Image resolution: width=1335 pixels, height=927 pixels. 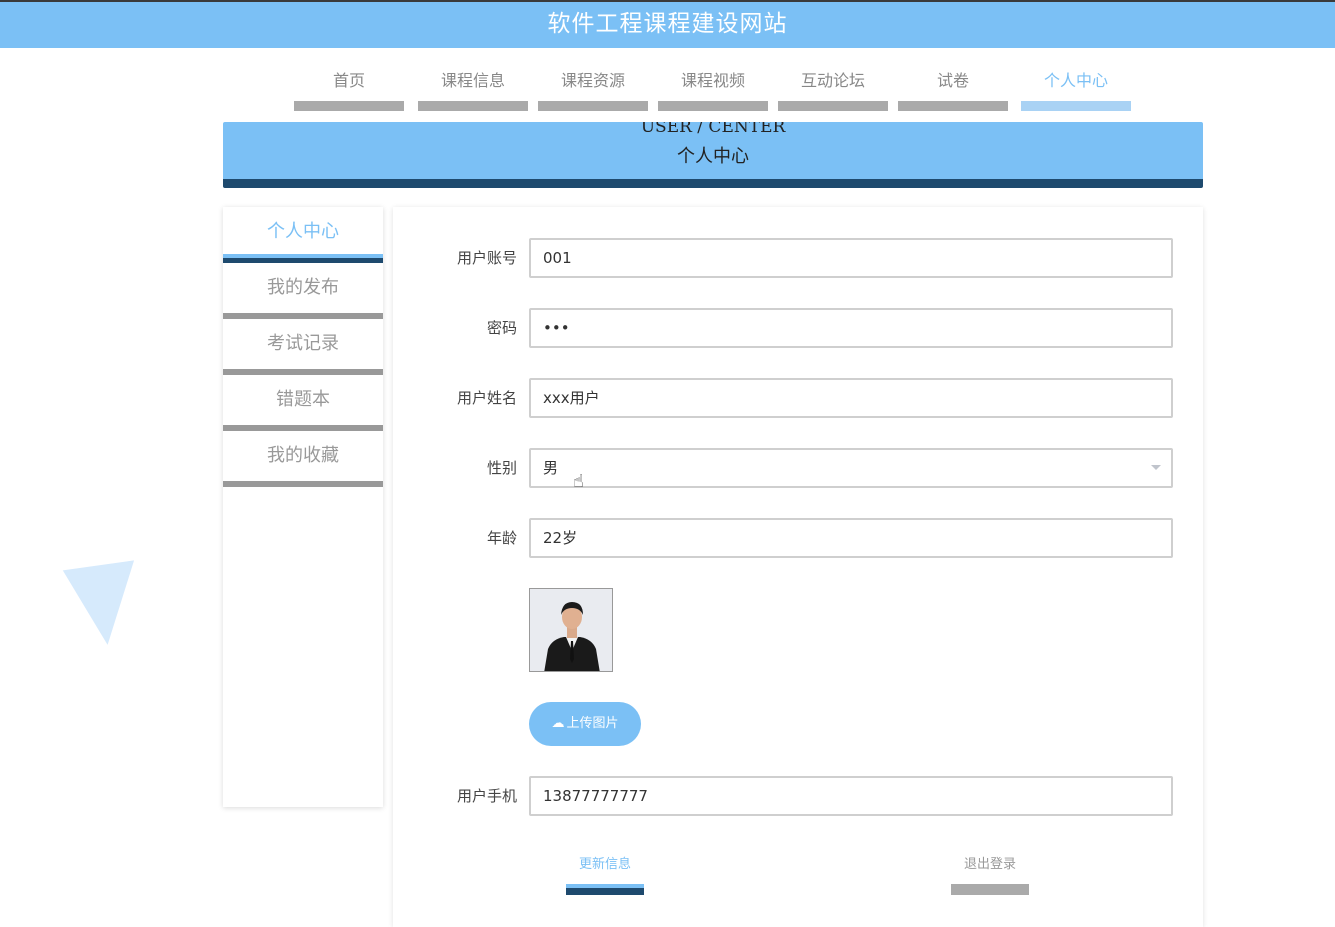 I want to click on nav-item-forum: 互动论坛, so click(x=833, y=88).